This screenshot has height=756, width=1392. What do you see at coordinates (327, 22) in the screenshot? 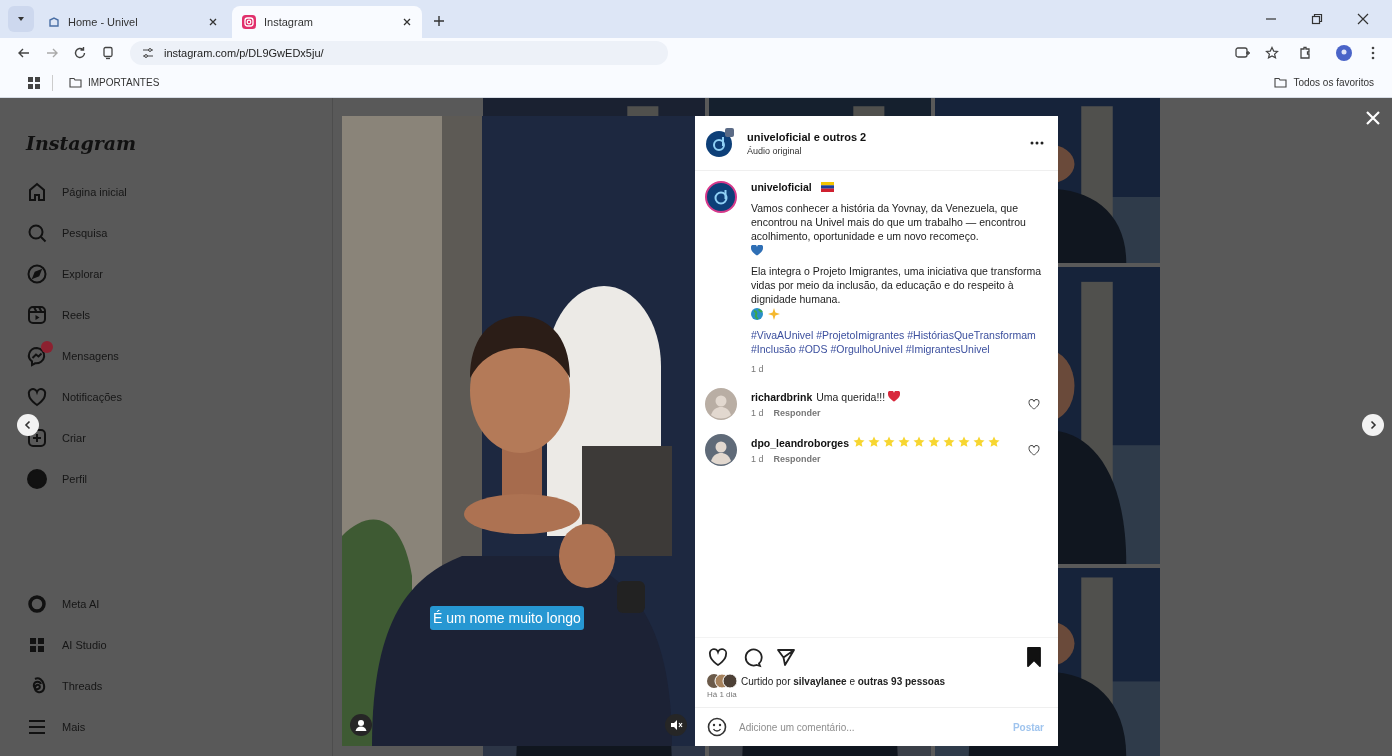
I see `browser-tab: Instagram` at bounding box center [327, 22].